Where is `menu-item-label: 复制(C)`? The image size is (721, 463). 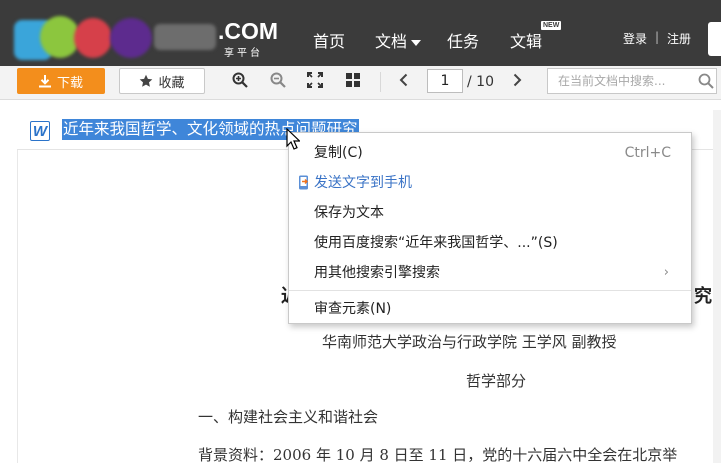 menu-item-label: 复制(C) is located at coordinates (338, 153).